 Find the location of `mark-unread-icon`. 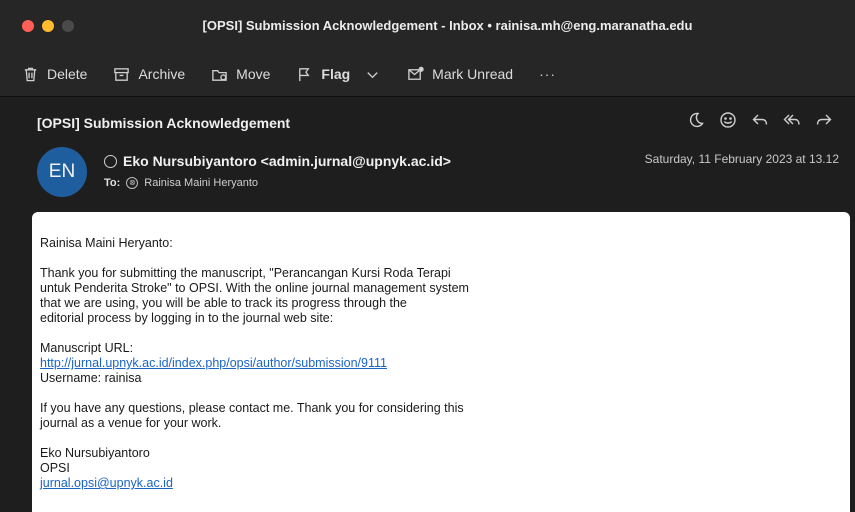

mark-unread-icon is located at coordinates (416, 73).